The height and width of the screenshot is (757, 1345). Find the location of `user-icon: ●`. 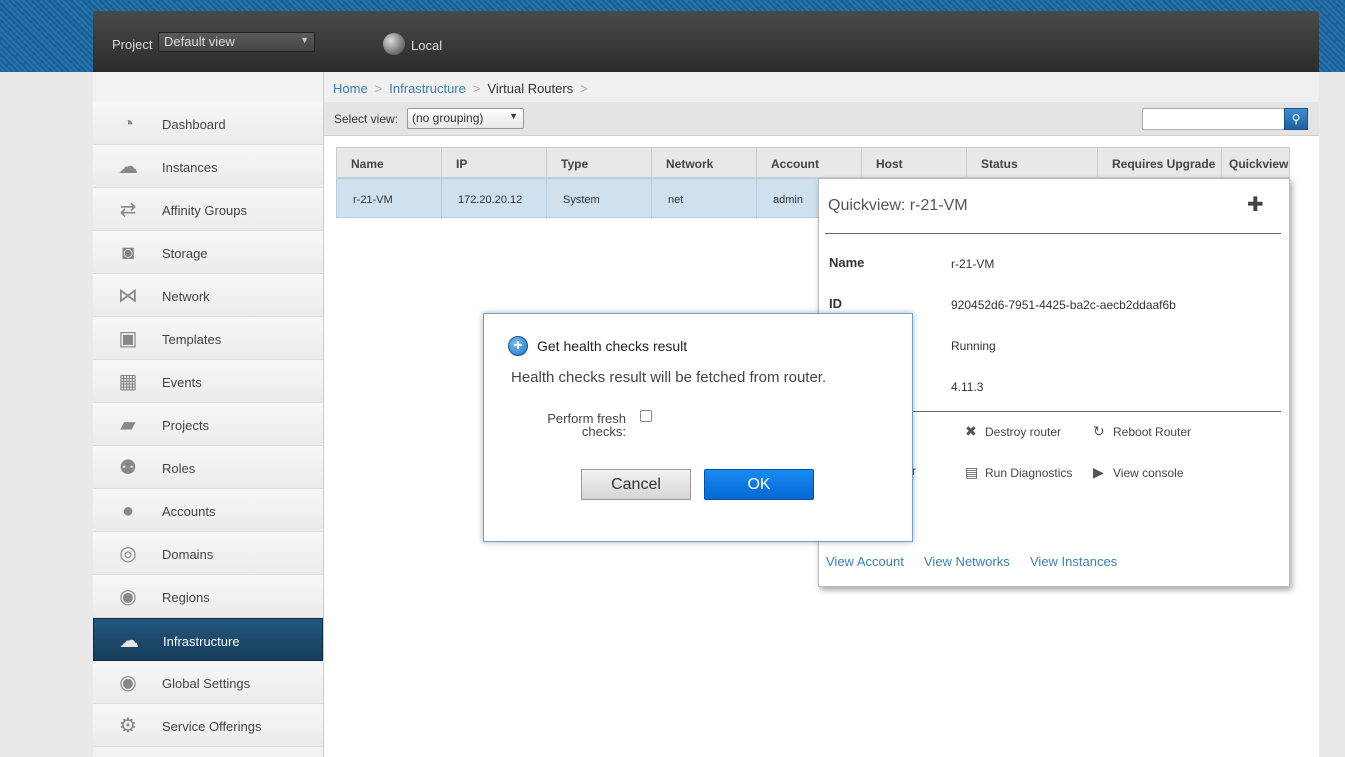

user-icon: ● is located at coordinates (128, 511).